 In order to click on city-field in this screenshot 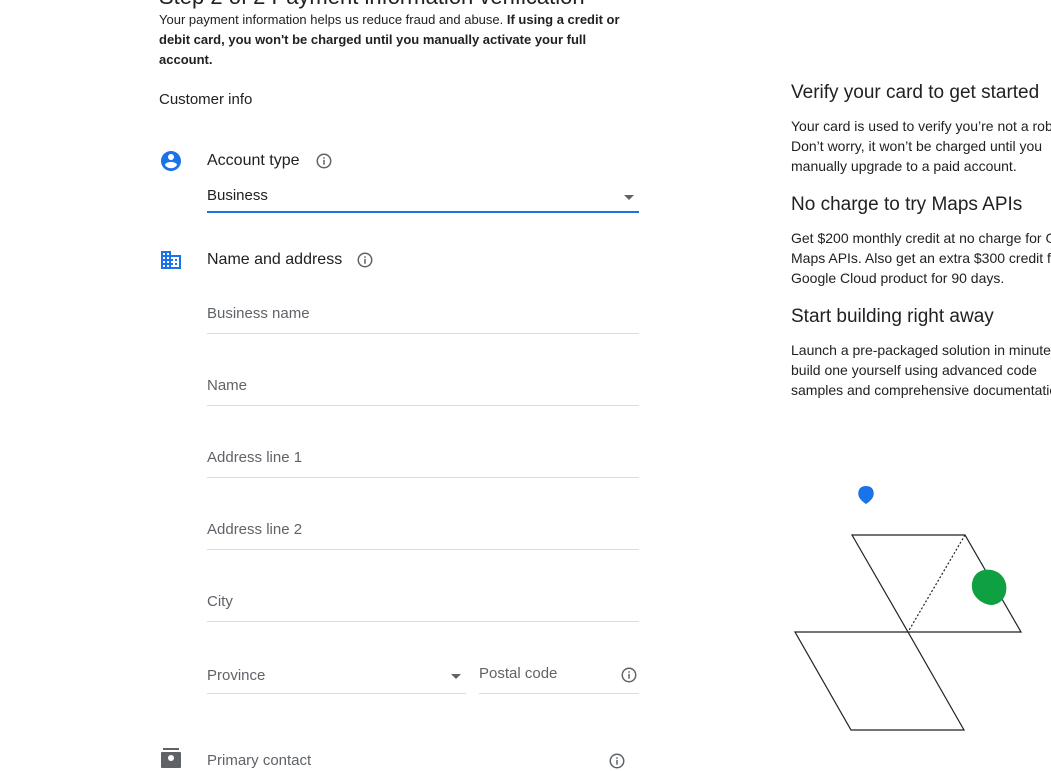, I will do `click(423, 604)`.